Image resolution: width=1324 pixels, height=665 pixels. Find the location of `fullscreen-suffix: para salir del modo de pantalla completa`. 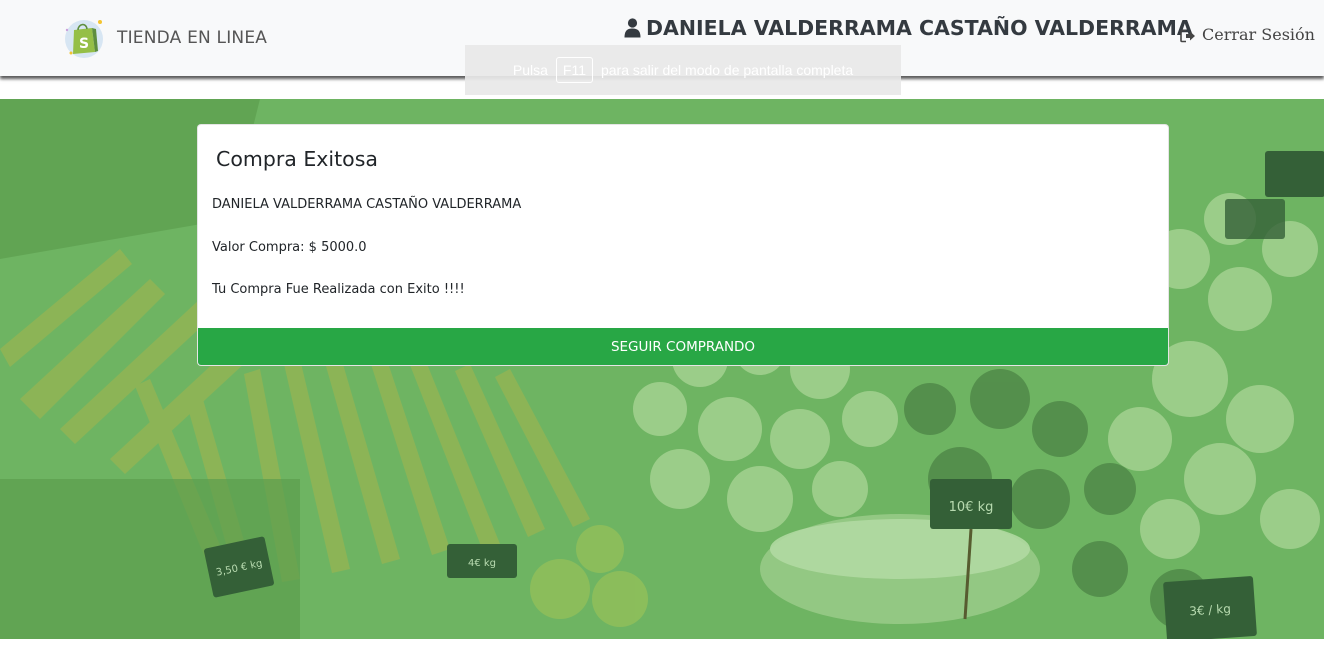

fullscreen-suffix: para salir del modo de pantalla completa is located at coordinates (727, 70).